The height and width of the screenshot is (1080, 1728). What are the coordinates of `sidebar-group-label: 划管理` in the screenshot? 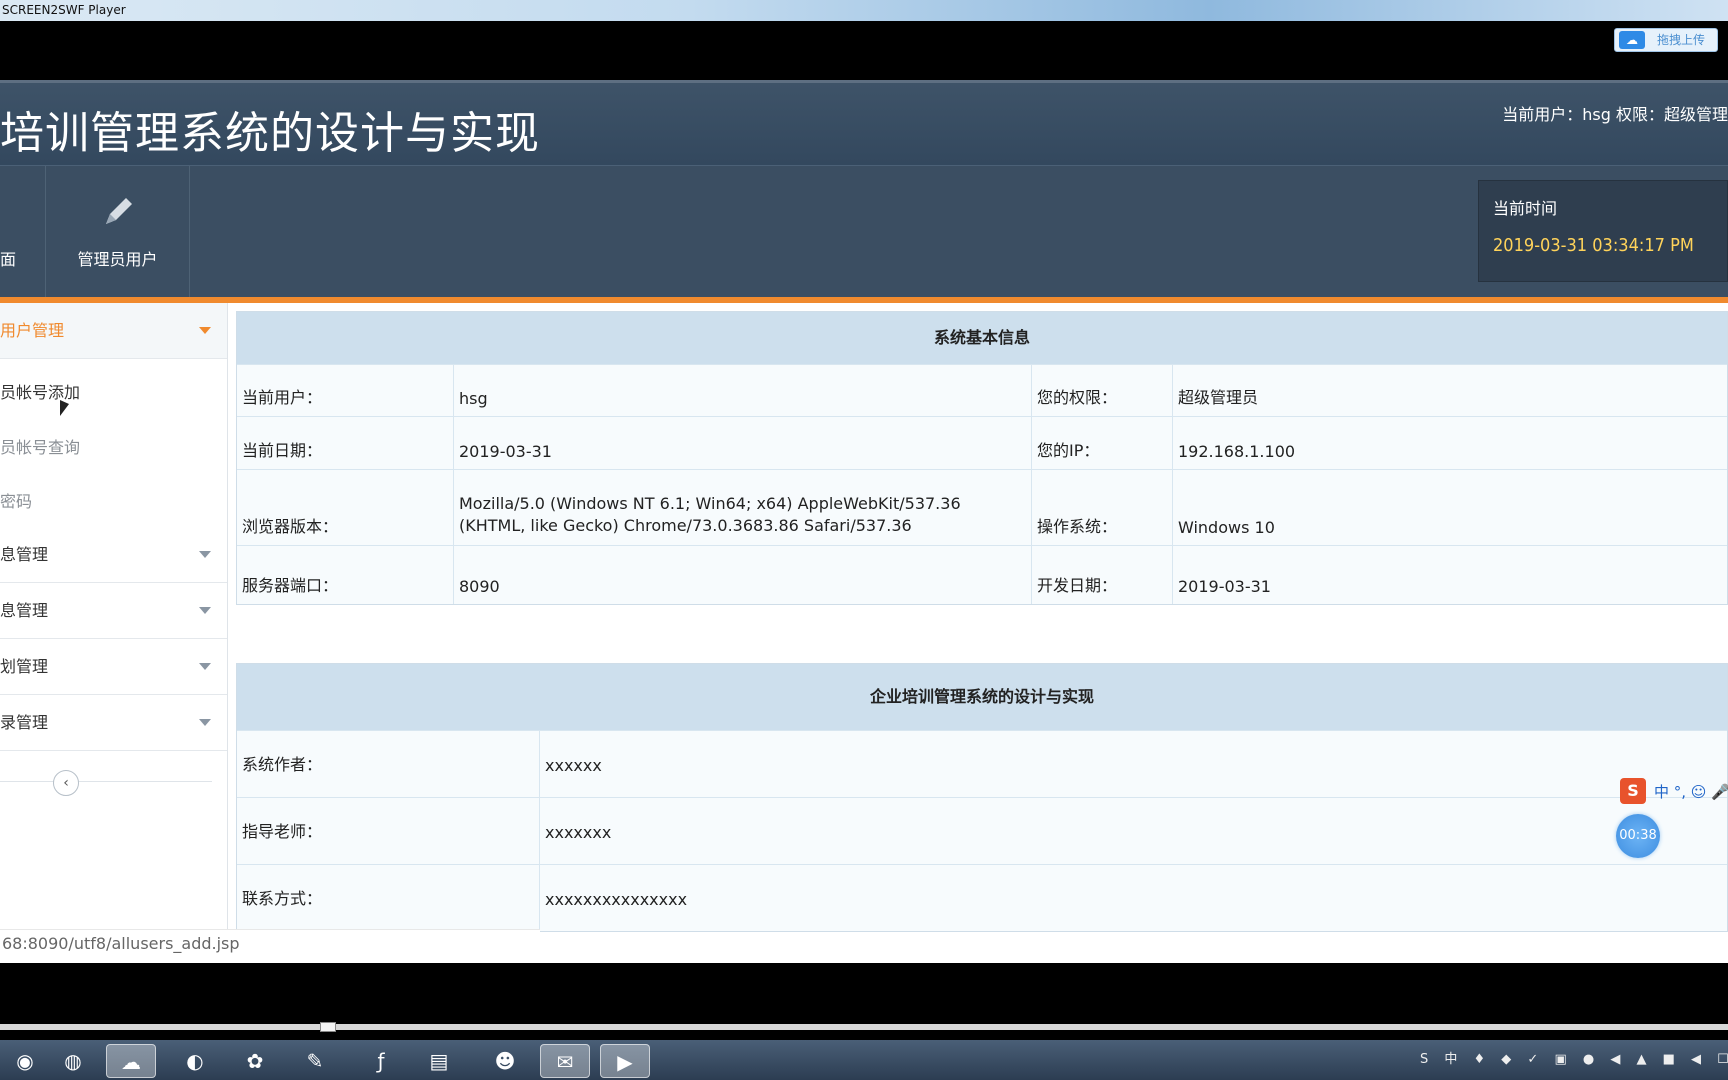 It's located at (24, 666).